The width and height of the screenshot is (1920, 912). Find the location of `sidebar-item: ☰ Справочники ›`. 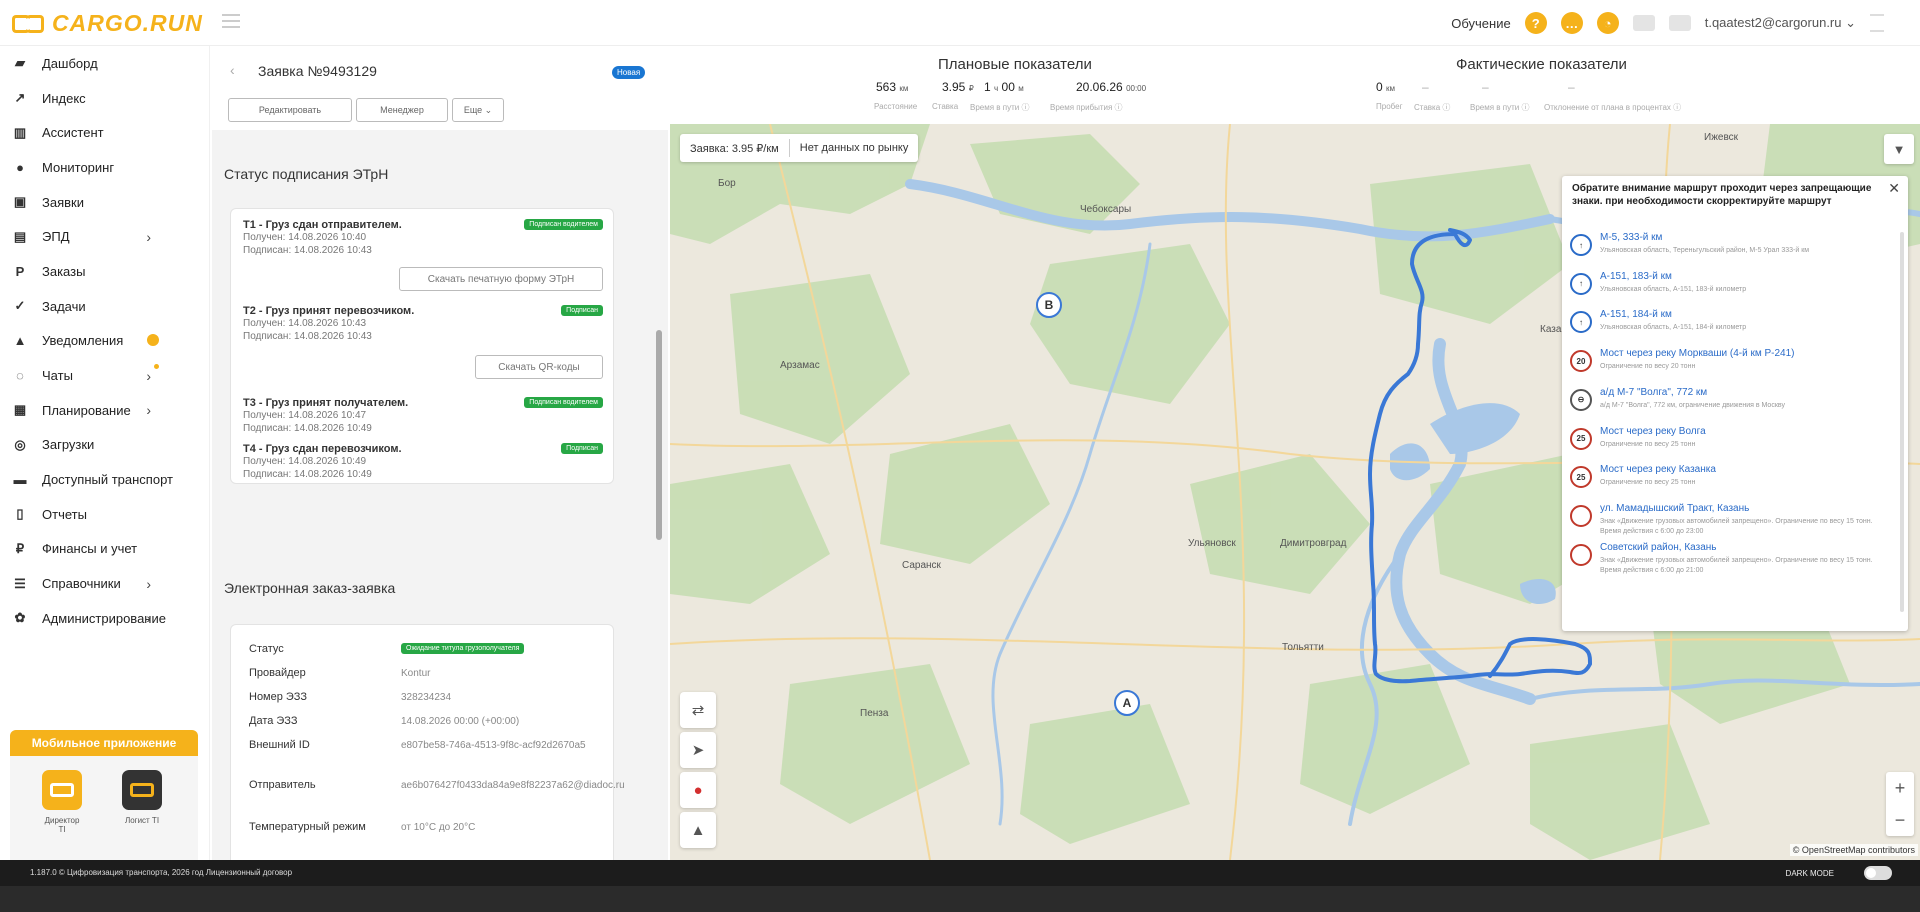

sidebar-item: ☰ Справочники › is located at coordinates (104, 583).